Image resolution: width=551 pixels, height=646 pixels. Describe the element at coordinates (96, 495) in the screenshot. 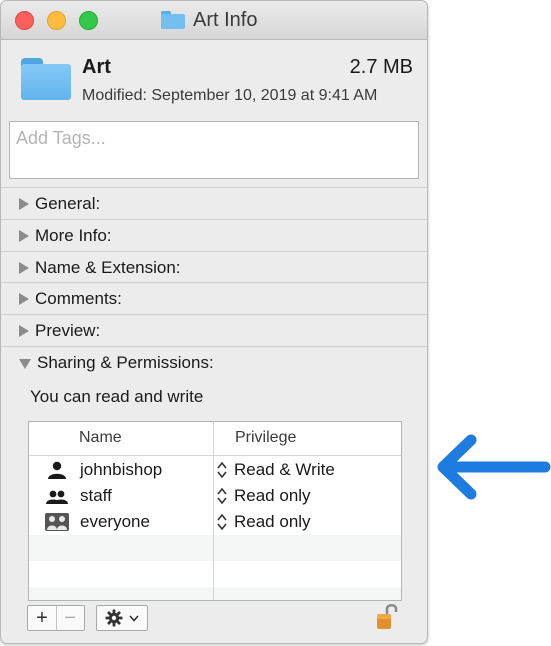

I see `user-name: staff` at that location.